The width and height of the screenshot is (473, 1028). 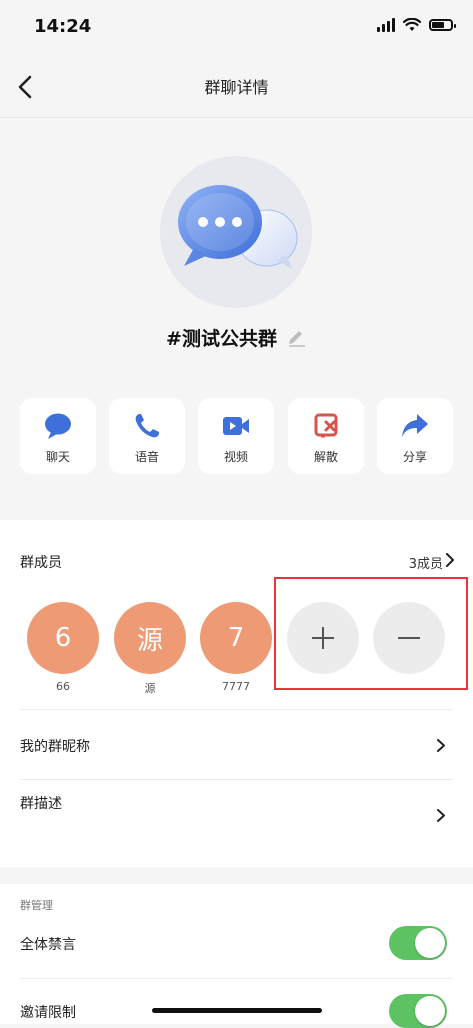 I want to click on invite-limit-toggle, so click(x=418, y=1011).